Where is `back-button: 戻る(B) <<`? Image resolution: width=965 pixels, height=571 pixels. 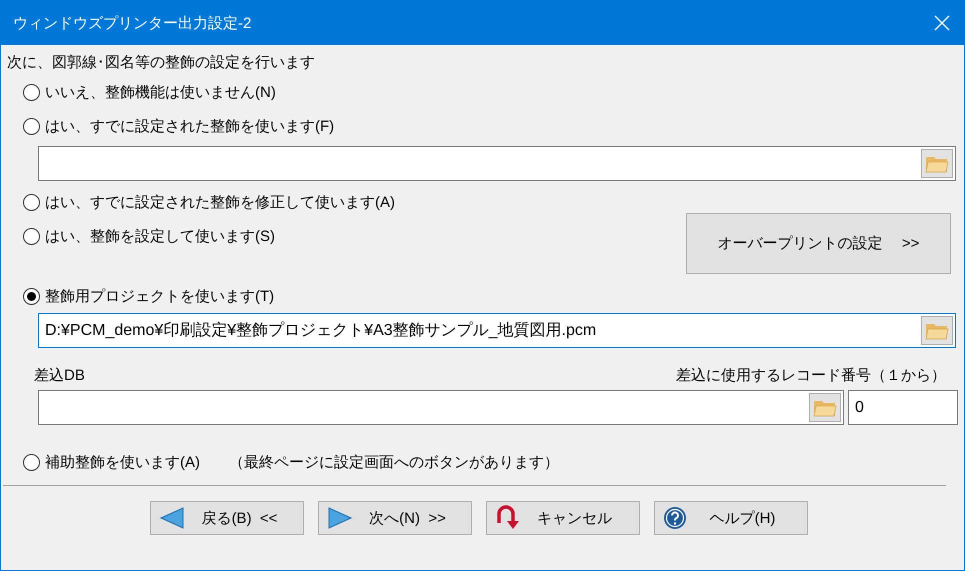
back-button: 戻る(B) << is located at coordinates (227, 518).